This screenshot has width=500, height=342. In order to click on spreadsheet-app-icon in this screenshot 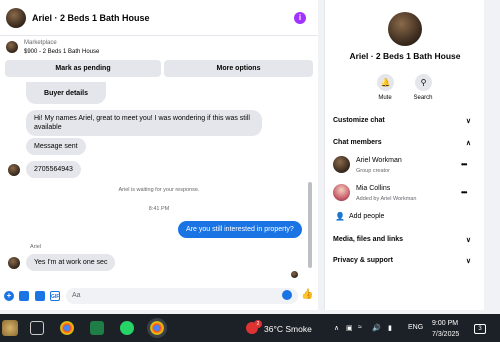, I will do `click(97, 328)`.